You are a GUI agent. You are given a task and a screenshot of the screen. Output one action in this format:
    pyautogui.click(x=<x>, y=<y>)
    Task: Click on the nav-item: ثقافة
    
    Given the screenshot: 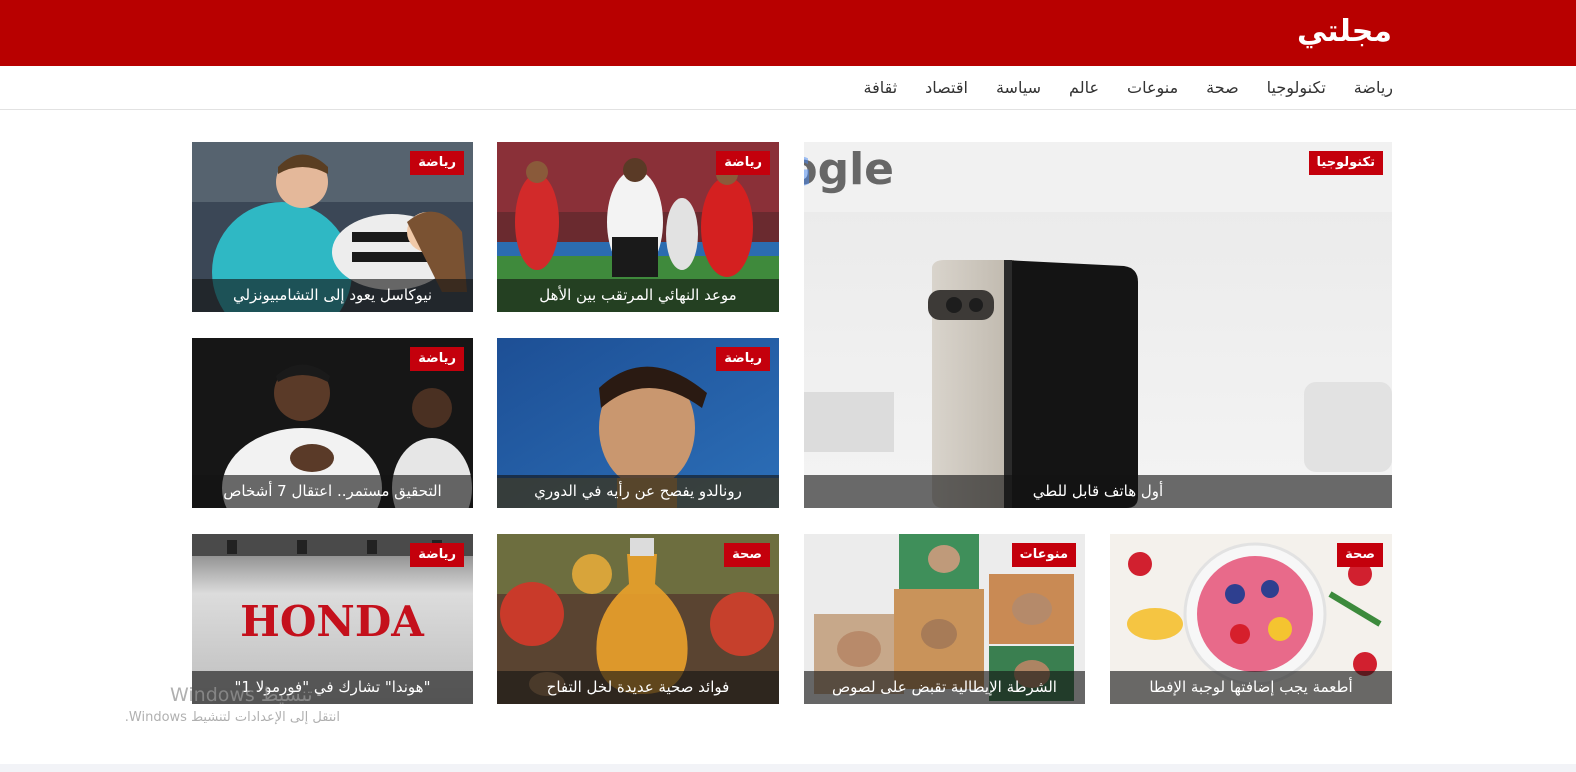 What is the action you would take?
    pyautogui.click(x=881, y=88)
    